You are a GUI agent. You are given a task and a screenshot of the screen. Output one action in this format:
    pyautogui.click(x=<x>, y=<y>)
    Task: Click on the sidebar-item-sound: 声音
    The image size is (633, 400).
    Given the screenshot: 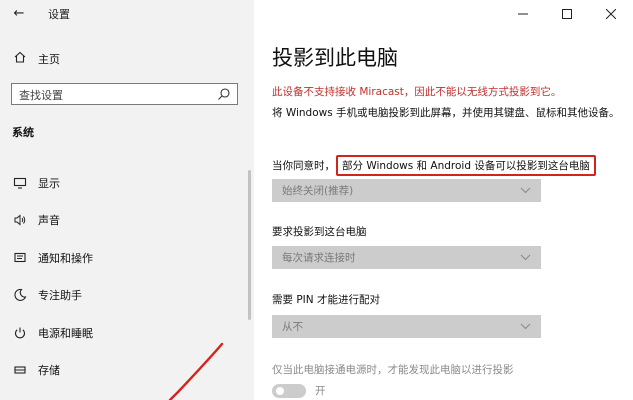 What is the action you would take?
    pyautogui.click(x=127, y=221)
    